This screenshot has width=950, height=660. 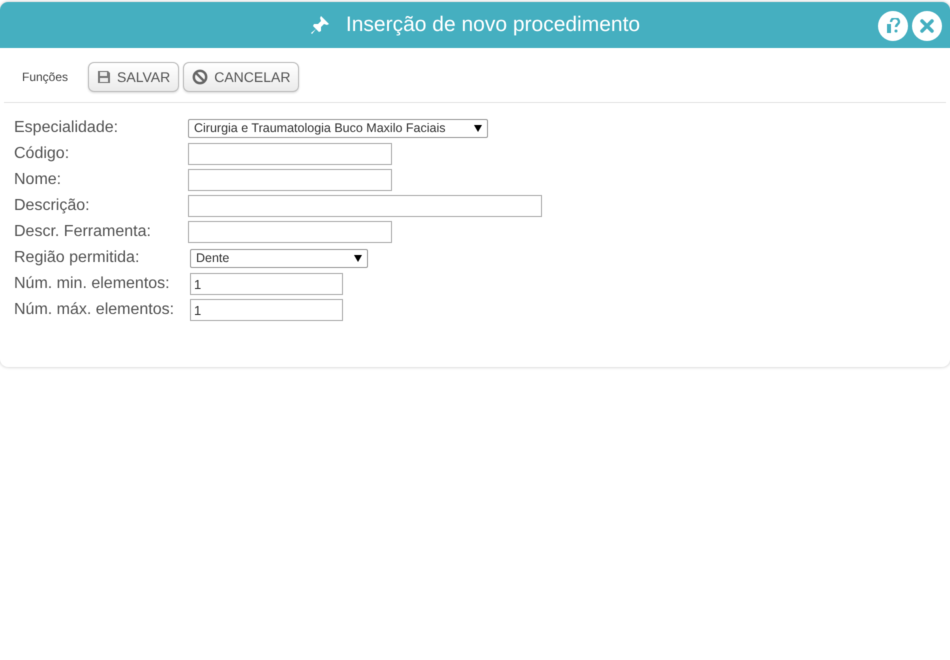 I want to click on save-button: SALVAR, so click(x=134, y=77).